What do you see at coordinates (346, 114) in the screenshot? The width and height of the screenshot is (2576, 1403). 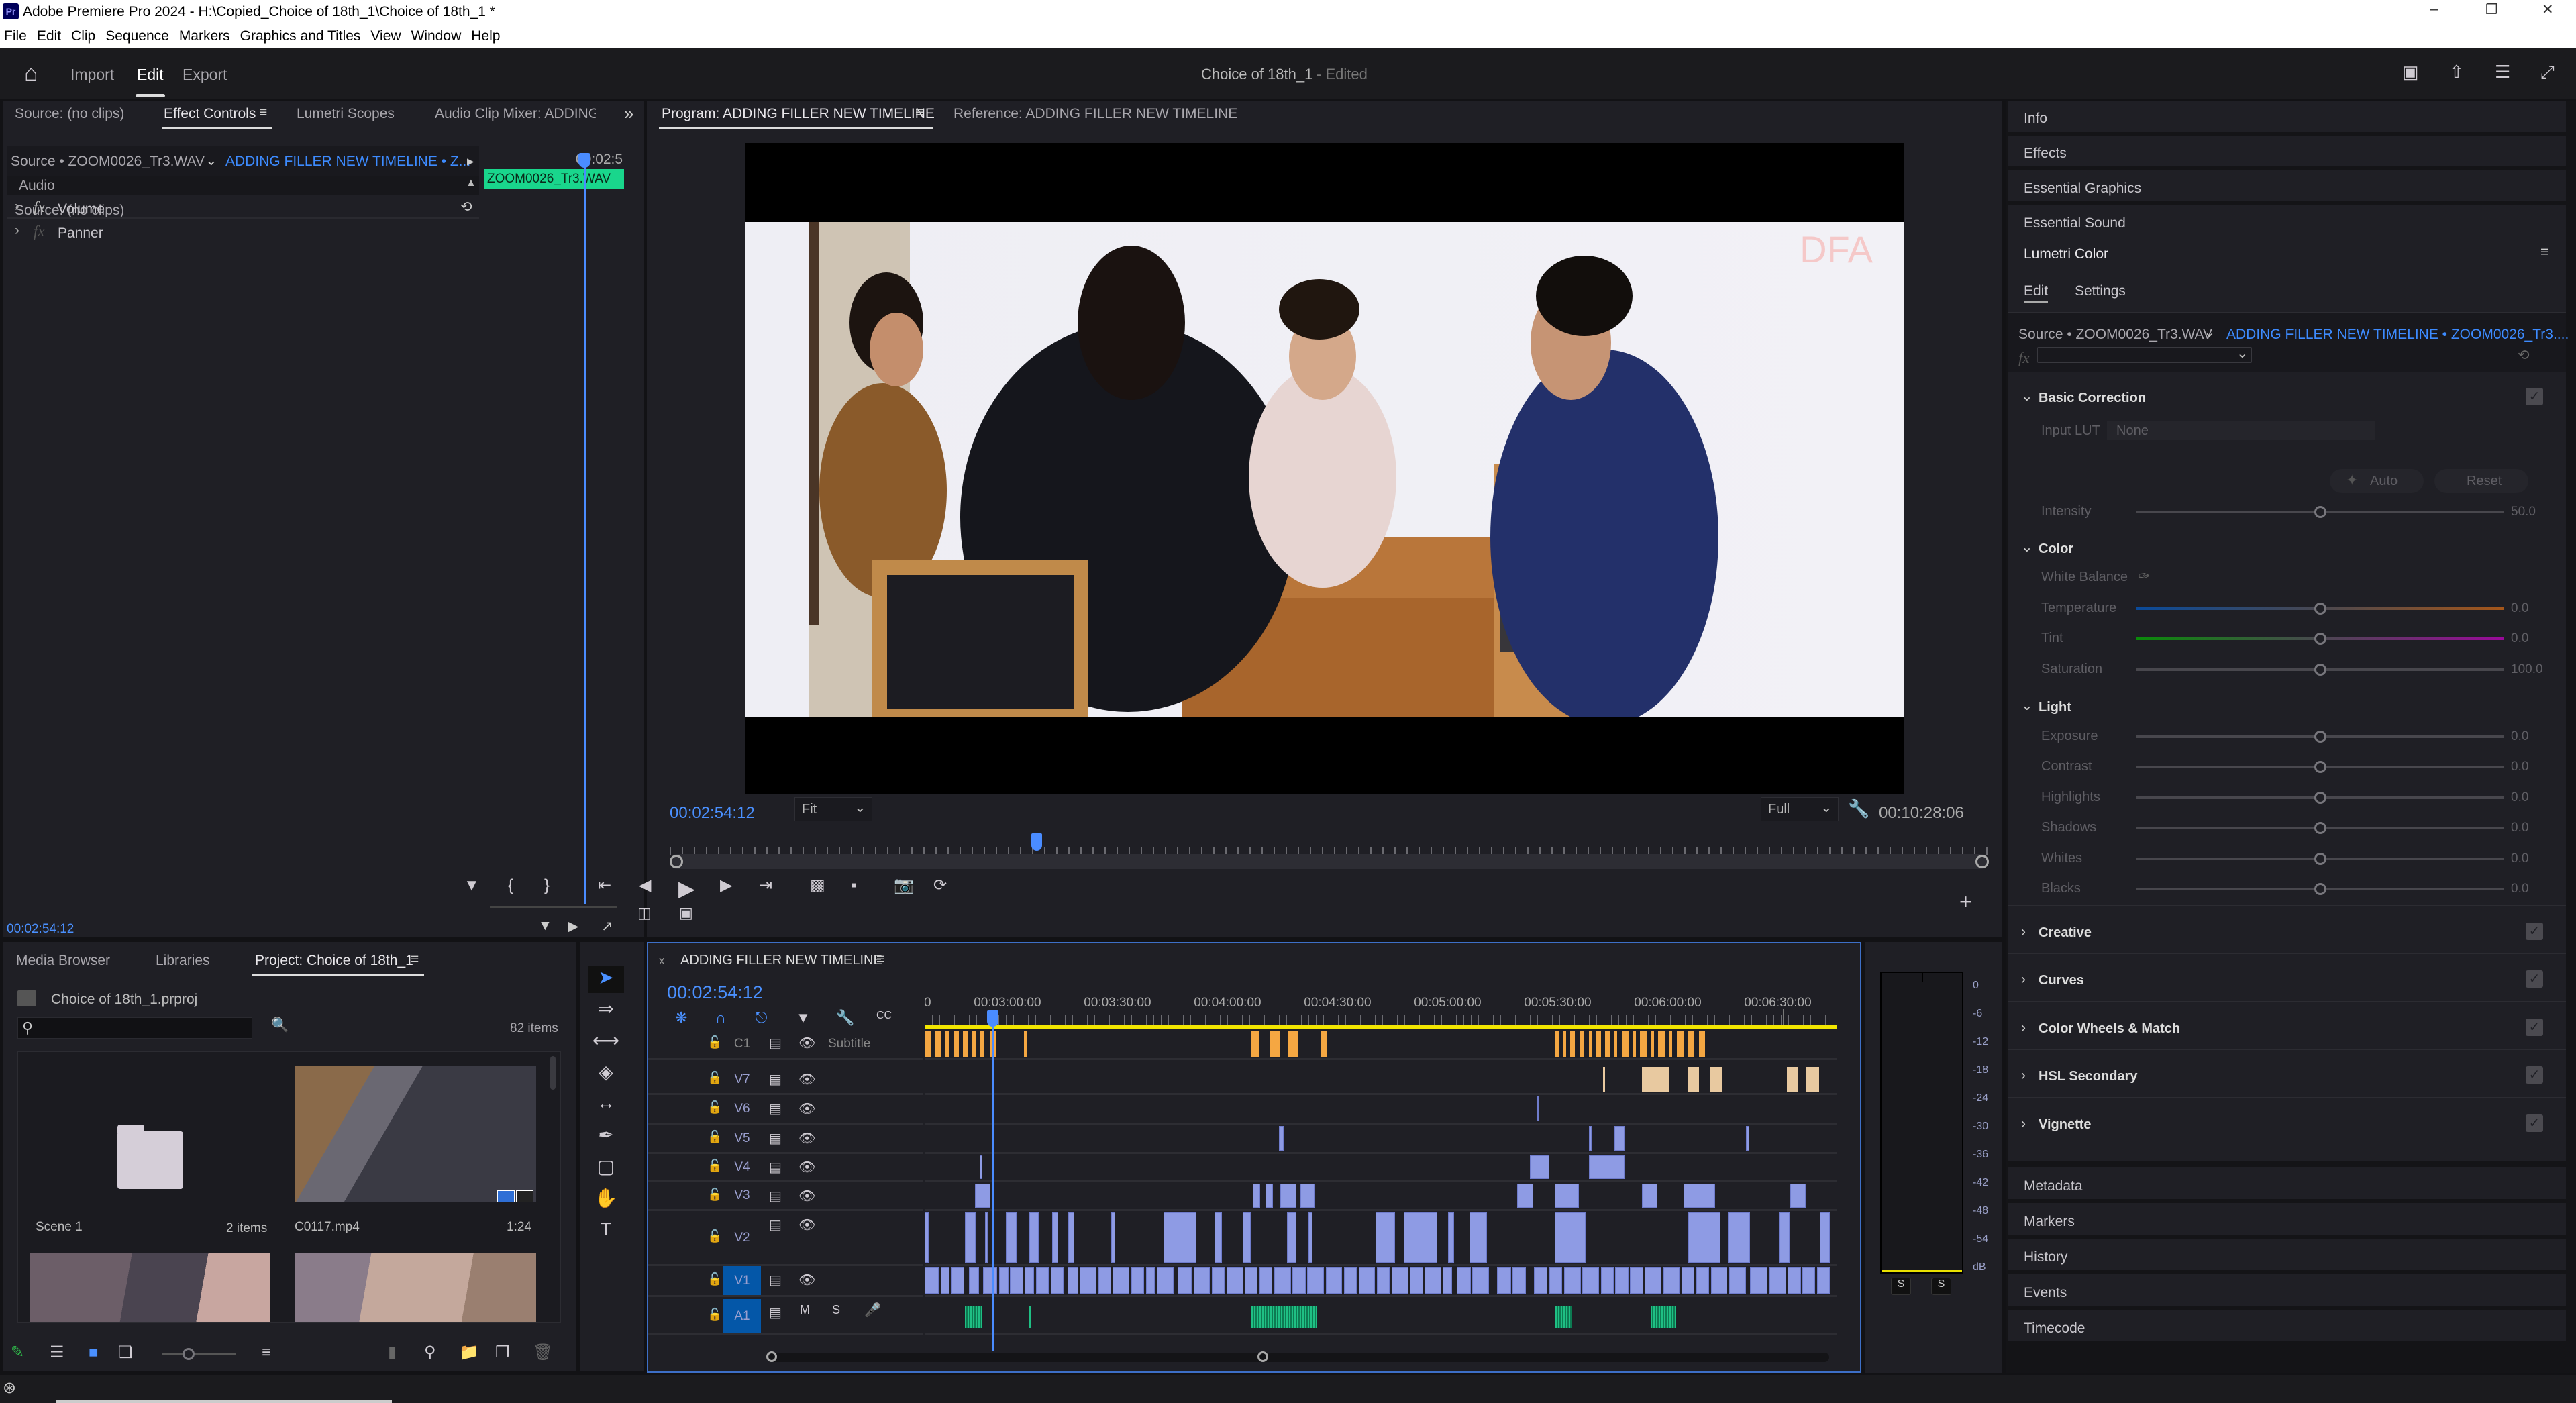 I see `tab-lumetri-scopes: Lumetri Scopes` at bounding box center [346, 114].